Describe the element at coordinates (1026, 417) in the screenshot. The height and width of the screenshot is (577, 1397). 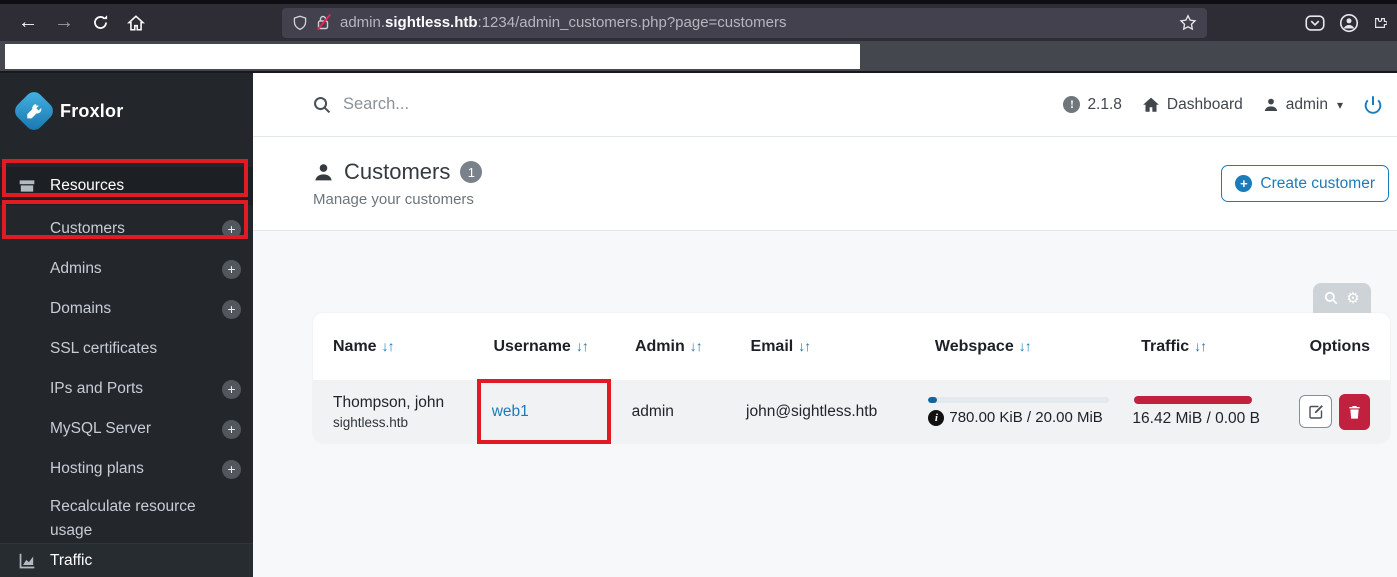
I see `webspace-usage-text: 780.00 KiB / 20.00 MiB` at that location.